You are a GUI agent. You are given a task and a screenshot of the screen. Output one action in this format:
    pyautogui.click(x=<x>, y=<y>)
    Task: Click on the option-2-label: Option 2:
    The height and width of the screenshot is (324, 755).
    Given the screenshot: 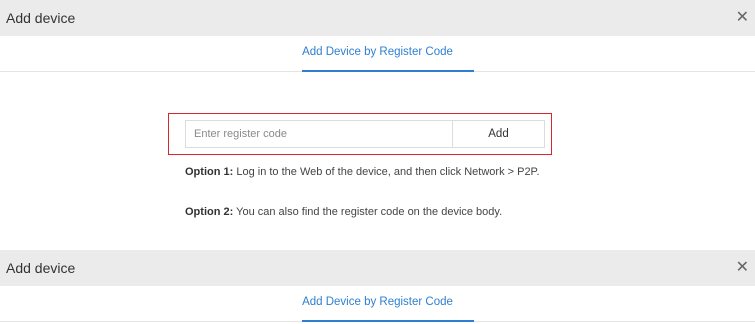 What is the action you would take?
    pyautogui.click(x=209, y=212)
    